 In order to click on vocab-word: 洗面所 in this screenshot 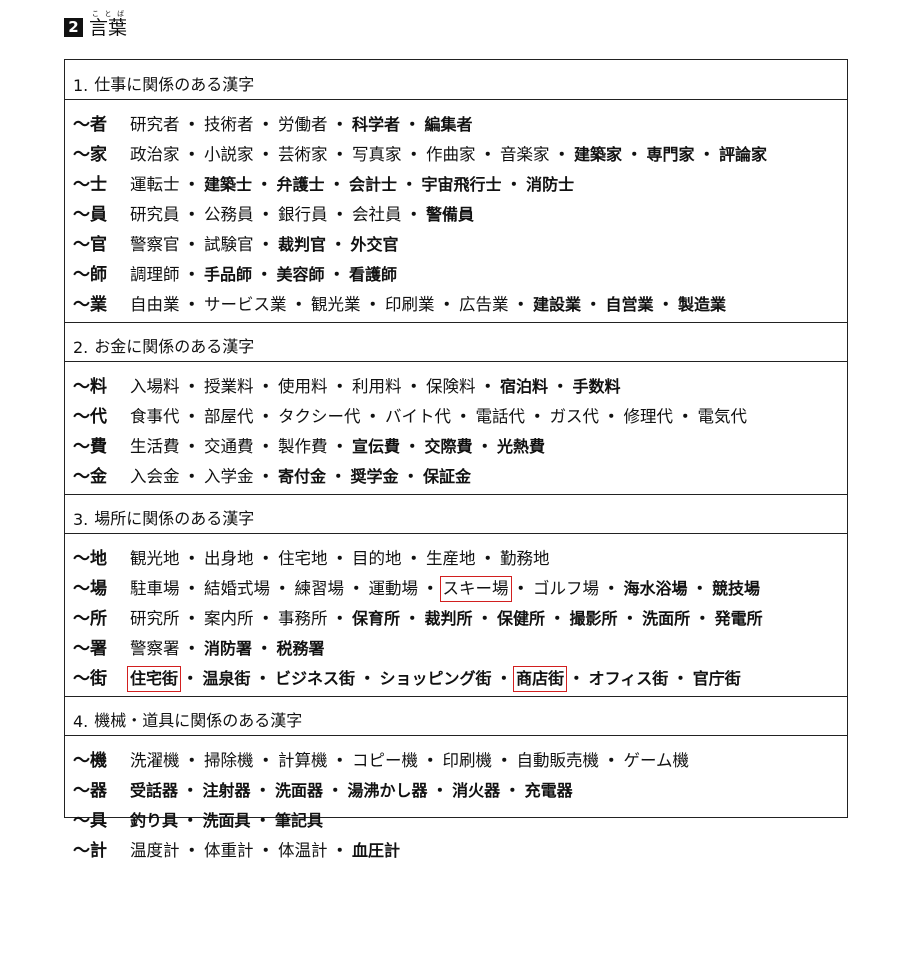, I will do `click(666, 618)`.